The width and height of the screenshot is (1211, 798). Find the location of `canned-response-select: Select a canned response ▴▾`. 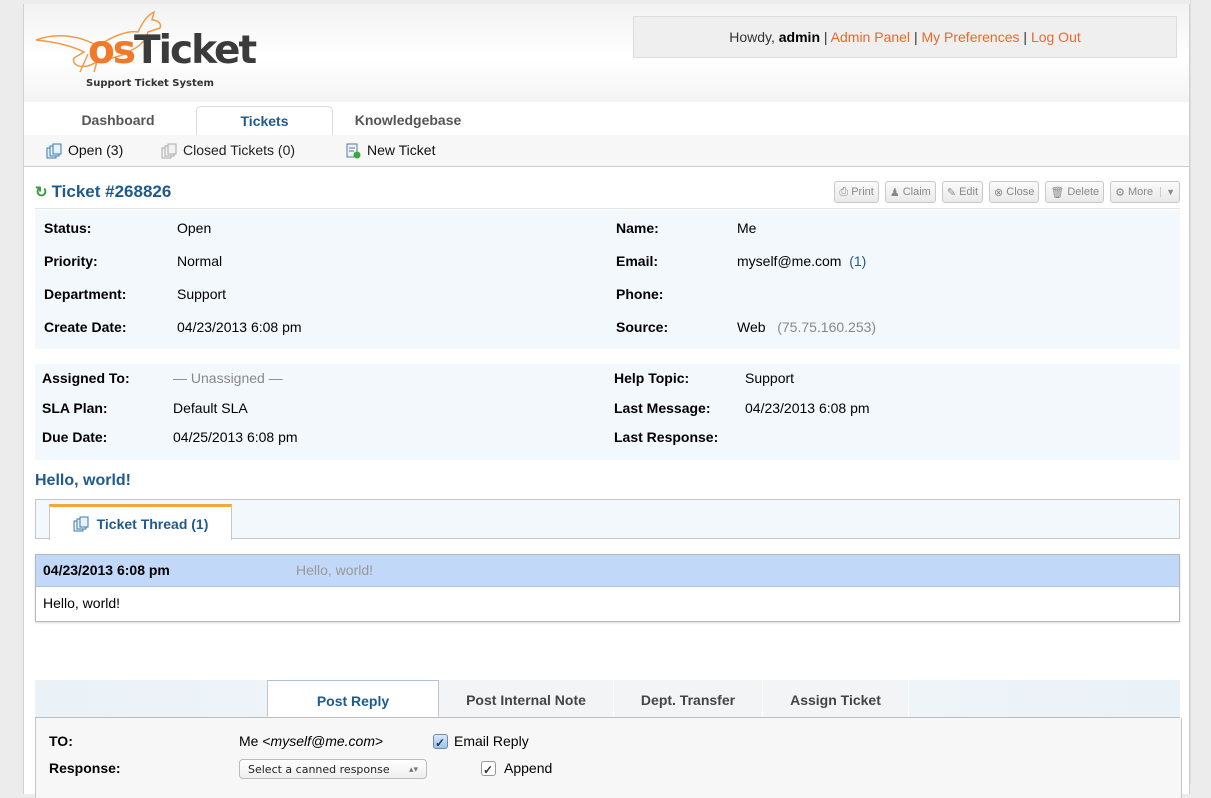

canned-response-select: Select a canned response ▴▾ is located at coordinates (333, 769).